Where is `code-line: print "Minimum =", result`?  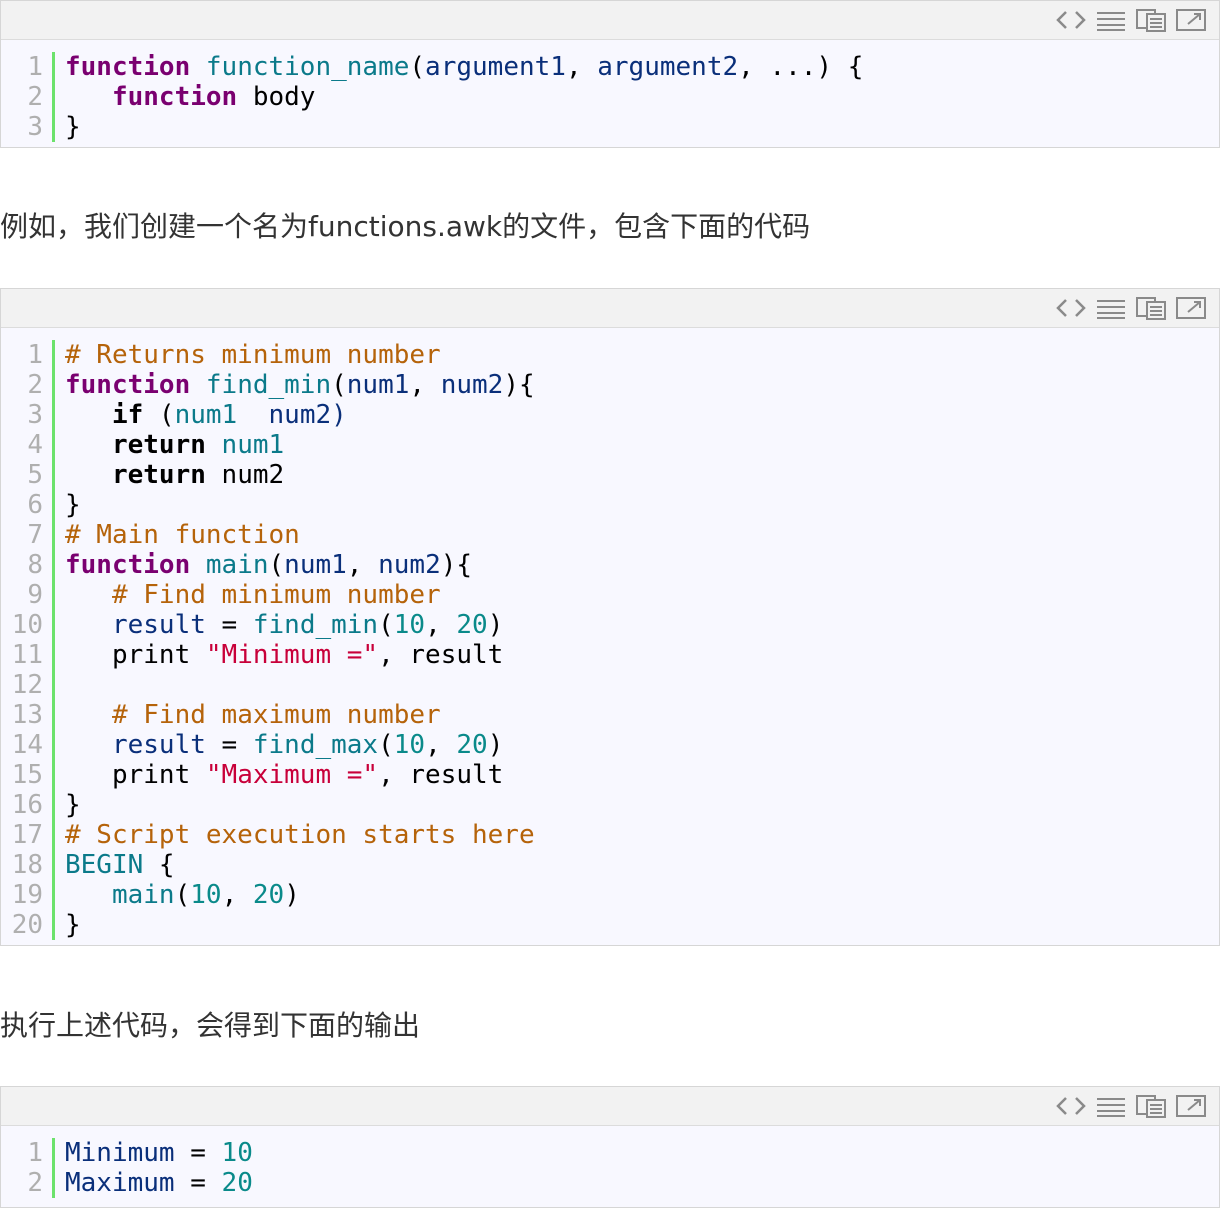
code-line: print "Minimum =", result is located at coordinates (300, 655).